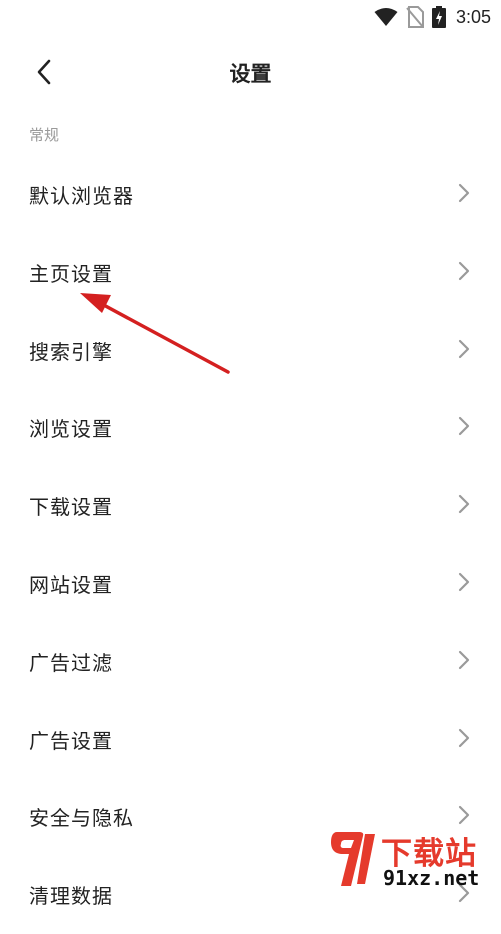 This screenshot has width=501, height=934. Describe the element at coordinates (414, 859) in the screenshot. I see `watermark: 下载站 91xz.net` at that location.